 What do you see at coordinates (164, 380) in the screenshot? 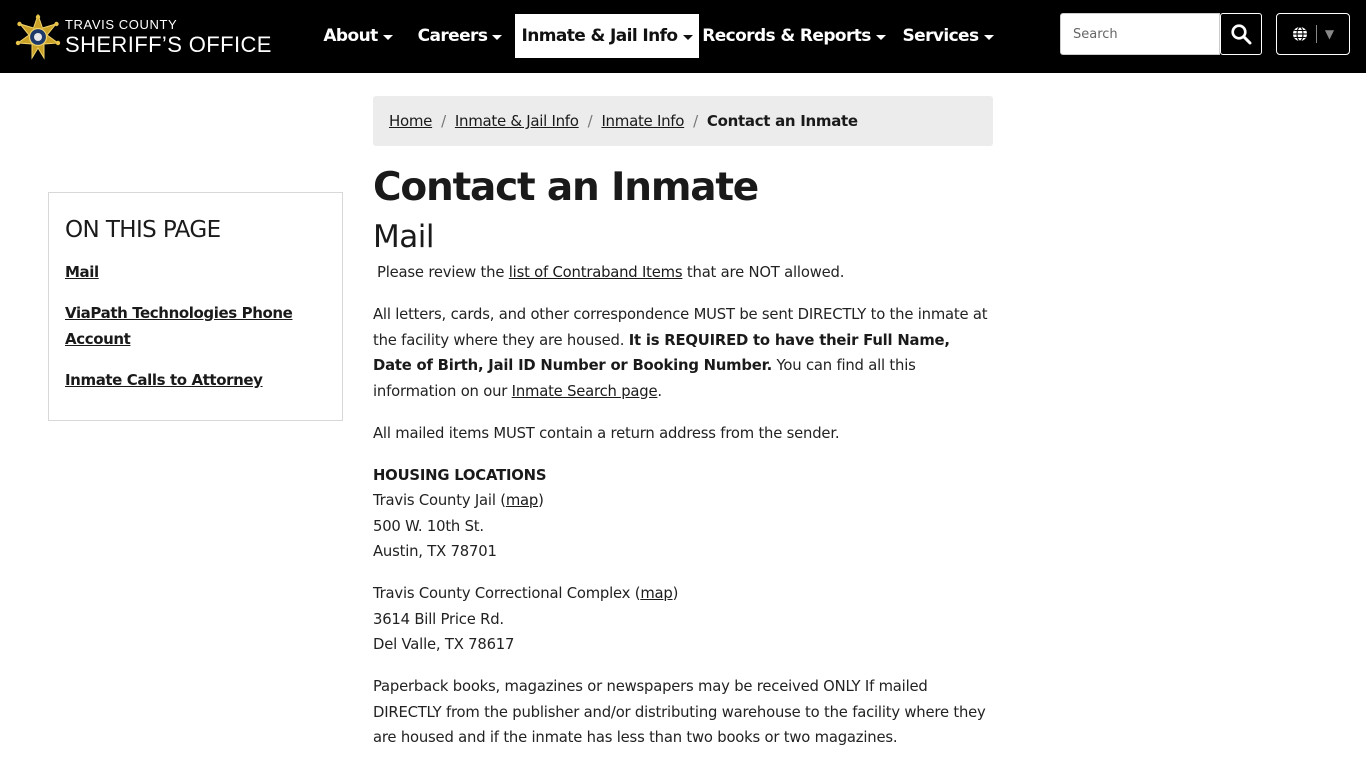
I see `toc-link-attorney-calls: Inmate Calls to Attorney` at bounding box center [164, 380].